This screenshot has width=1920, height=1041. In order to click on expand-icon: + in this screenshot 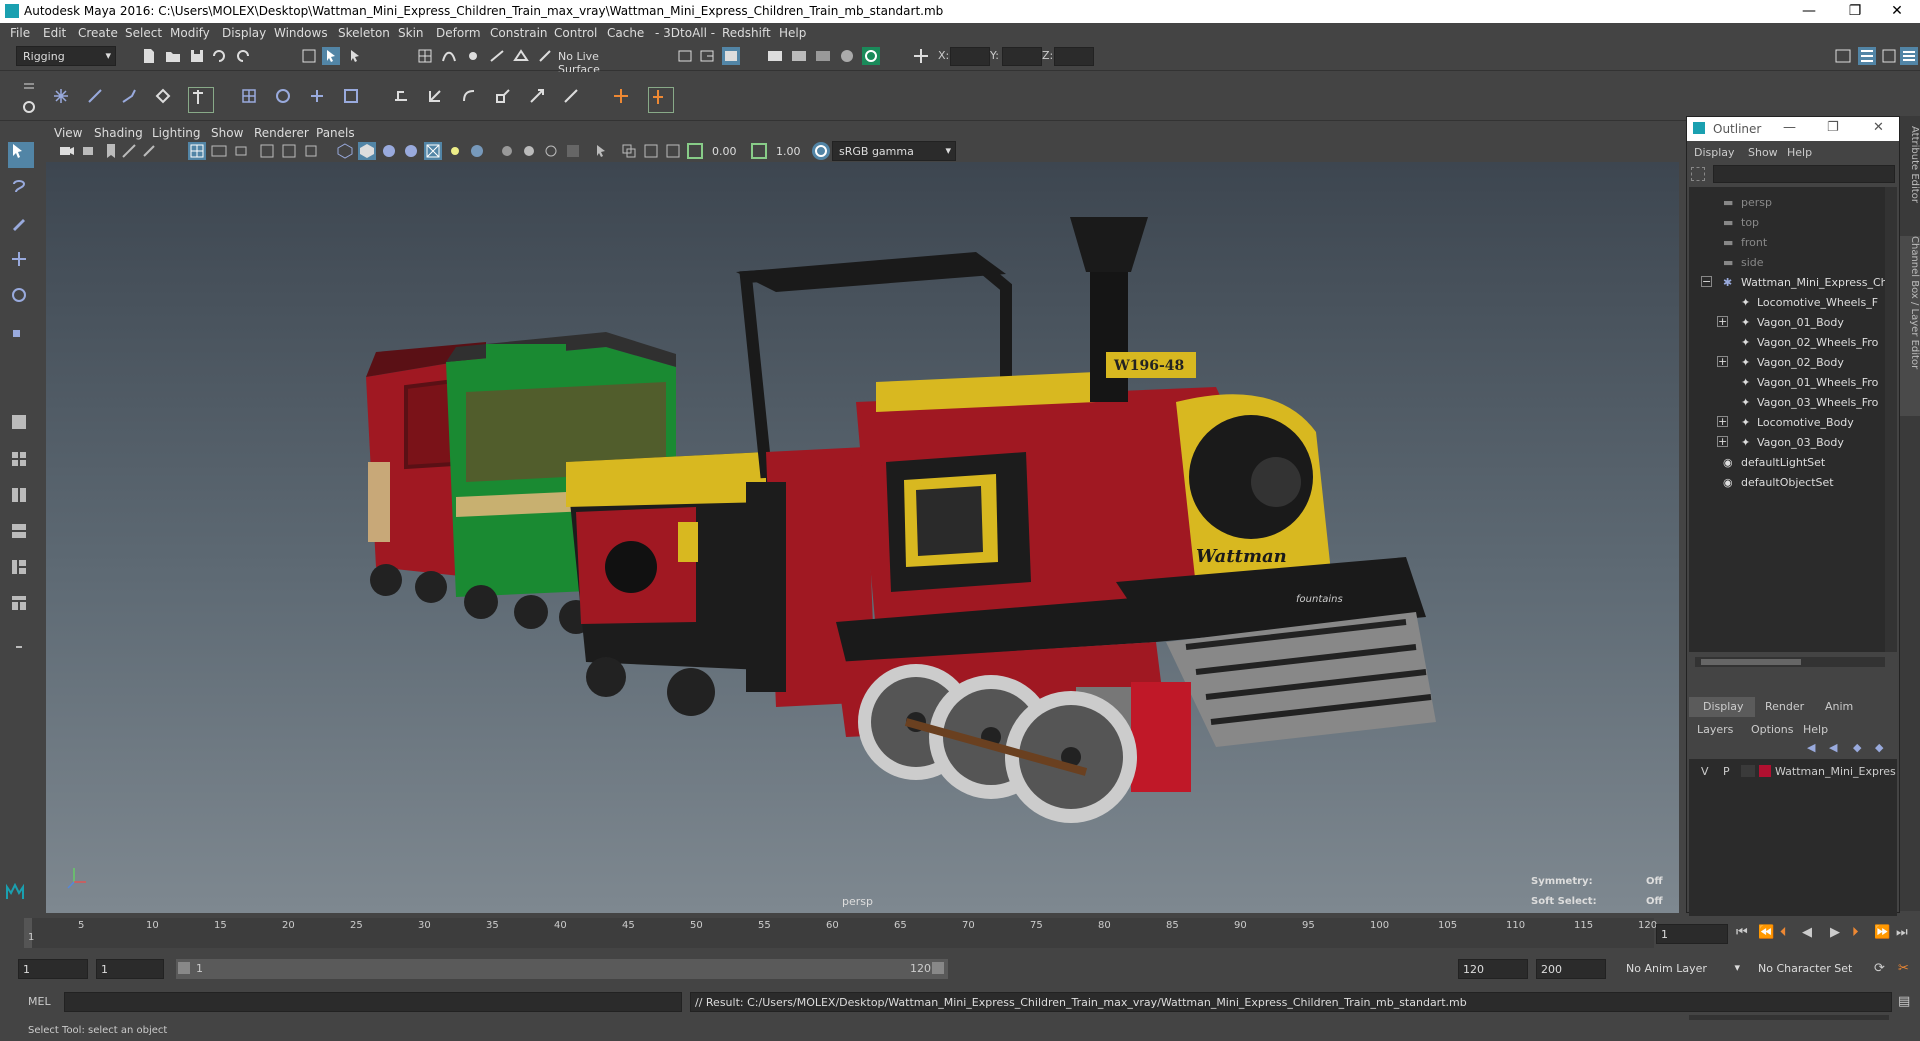, I will do `click(1722, 441)`.